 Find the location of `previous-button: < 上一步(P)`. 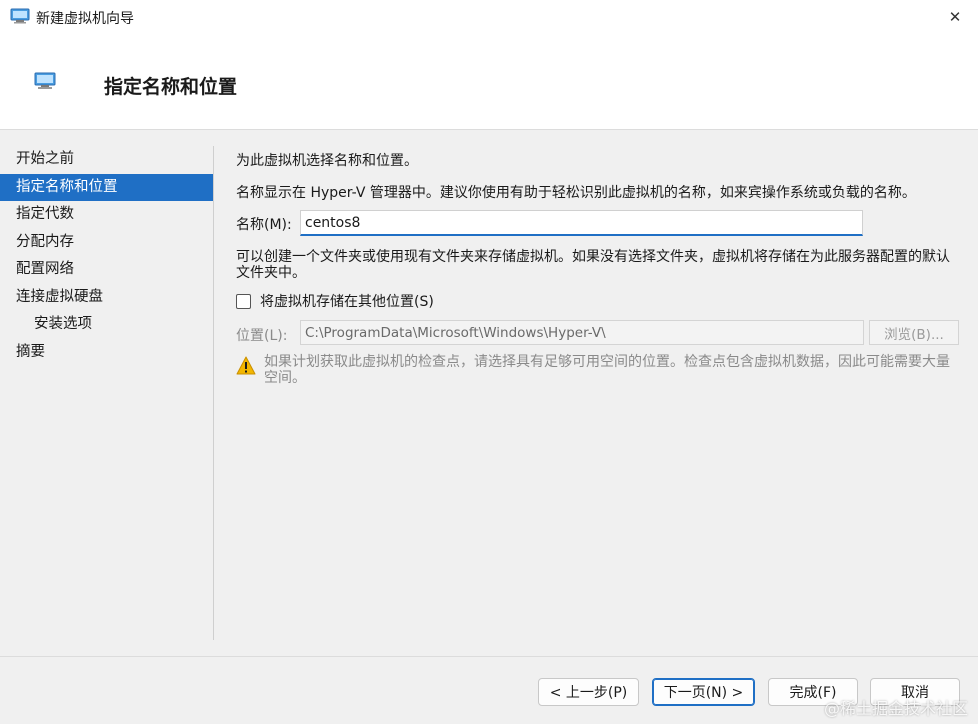

previous-button: < 上一步(P) is located at coordinates (588, 692).